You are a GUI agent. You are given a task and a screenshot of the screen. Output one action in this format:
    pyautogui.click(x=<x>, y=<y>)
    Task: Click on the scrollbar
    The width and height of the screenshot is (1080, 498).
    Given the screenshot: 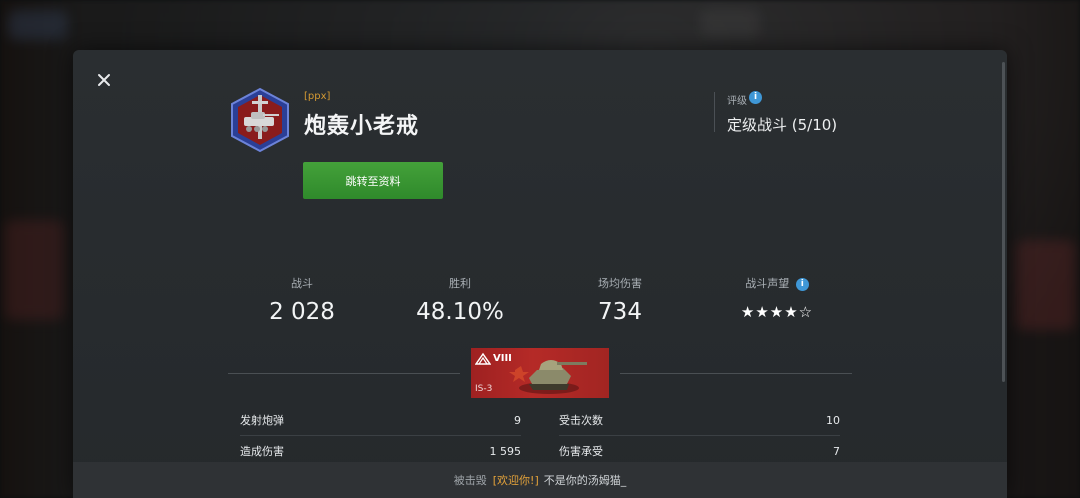 What is the action you would take?
    pyautogui.click(x=1003, y=222)
    